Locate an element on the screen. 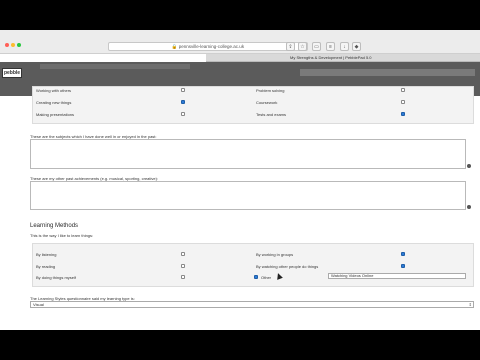 This screenshot has width=480, height=360. learning-style-select: Visual ⇕ is located at coordinates (252, 304).